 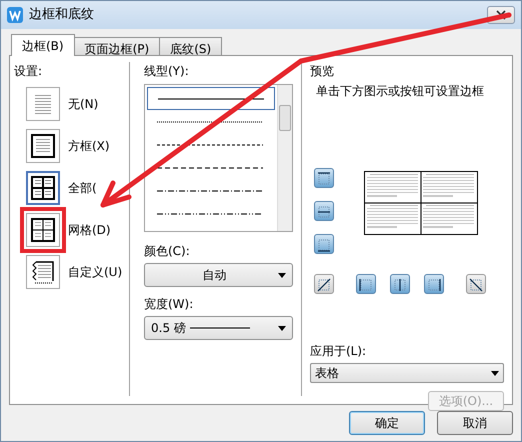 I want to click on preset-label: 方框(X), so click(x=89, y=146).